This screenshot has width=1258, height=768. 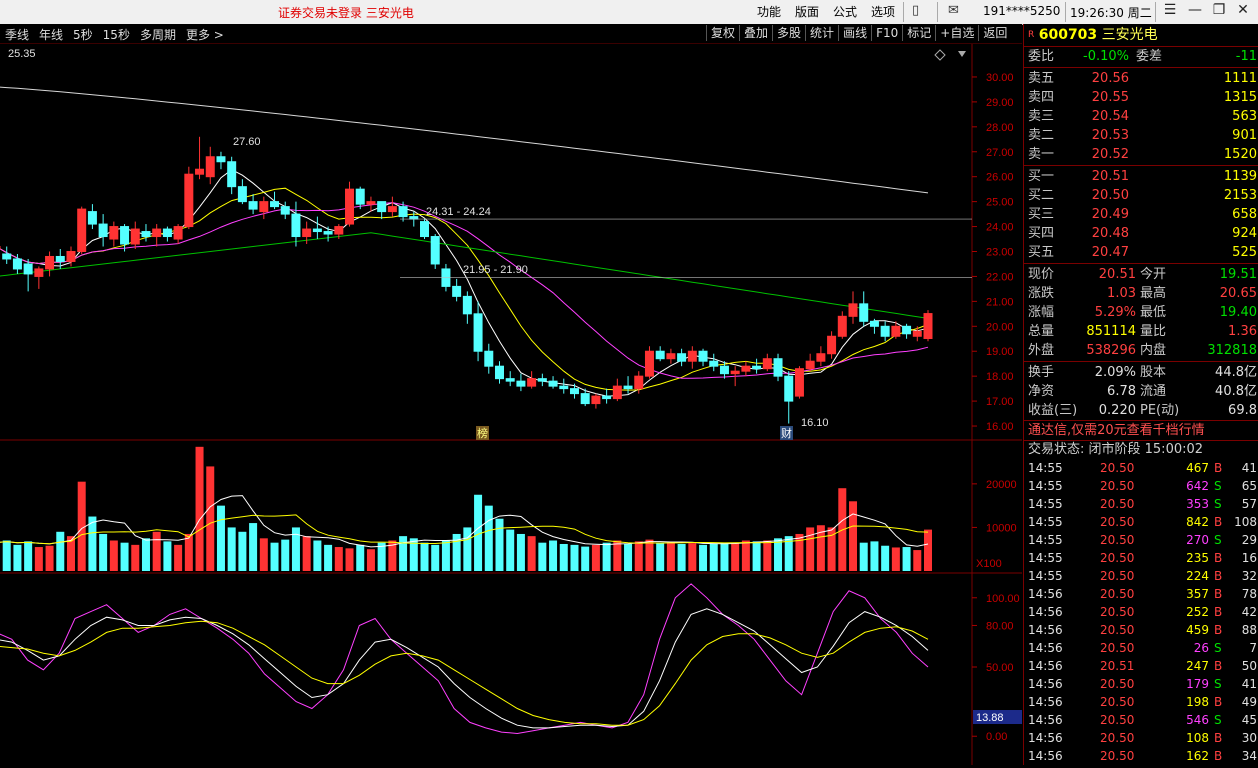 What do you see at coordinates (1141, 78) in the screenshot?
I see `ask-row: 卖五 20.56 1111` at bounding box center [1141, 78].